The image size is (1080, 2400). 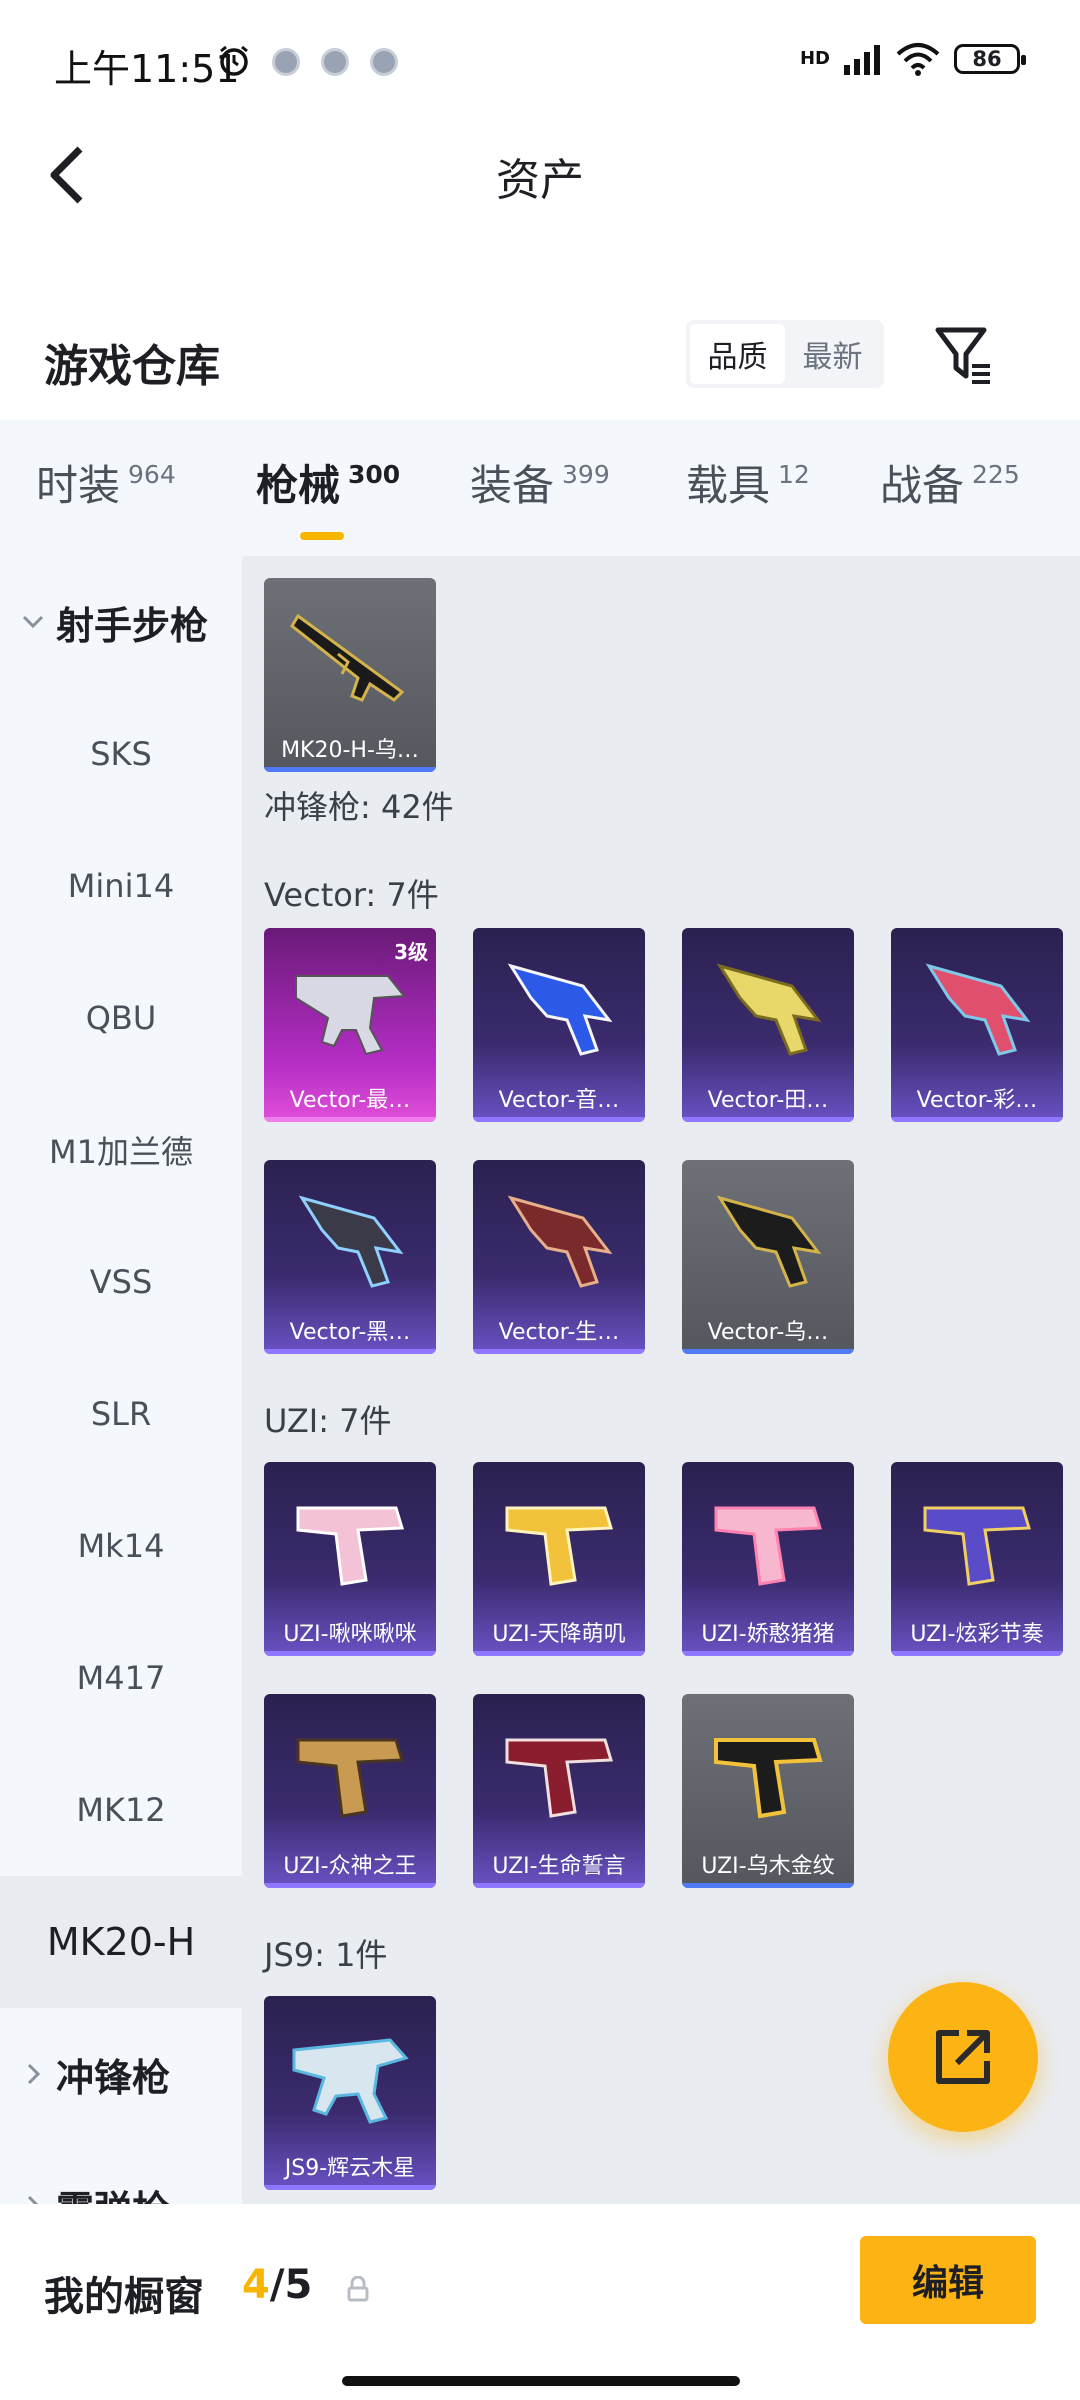 What do you see at coordinates (540, 2302) in the screenshot?
I see `showcase-bar: 我的橱窗 4/5 编辑` at bounding box center [540, 2302].